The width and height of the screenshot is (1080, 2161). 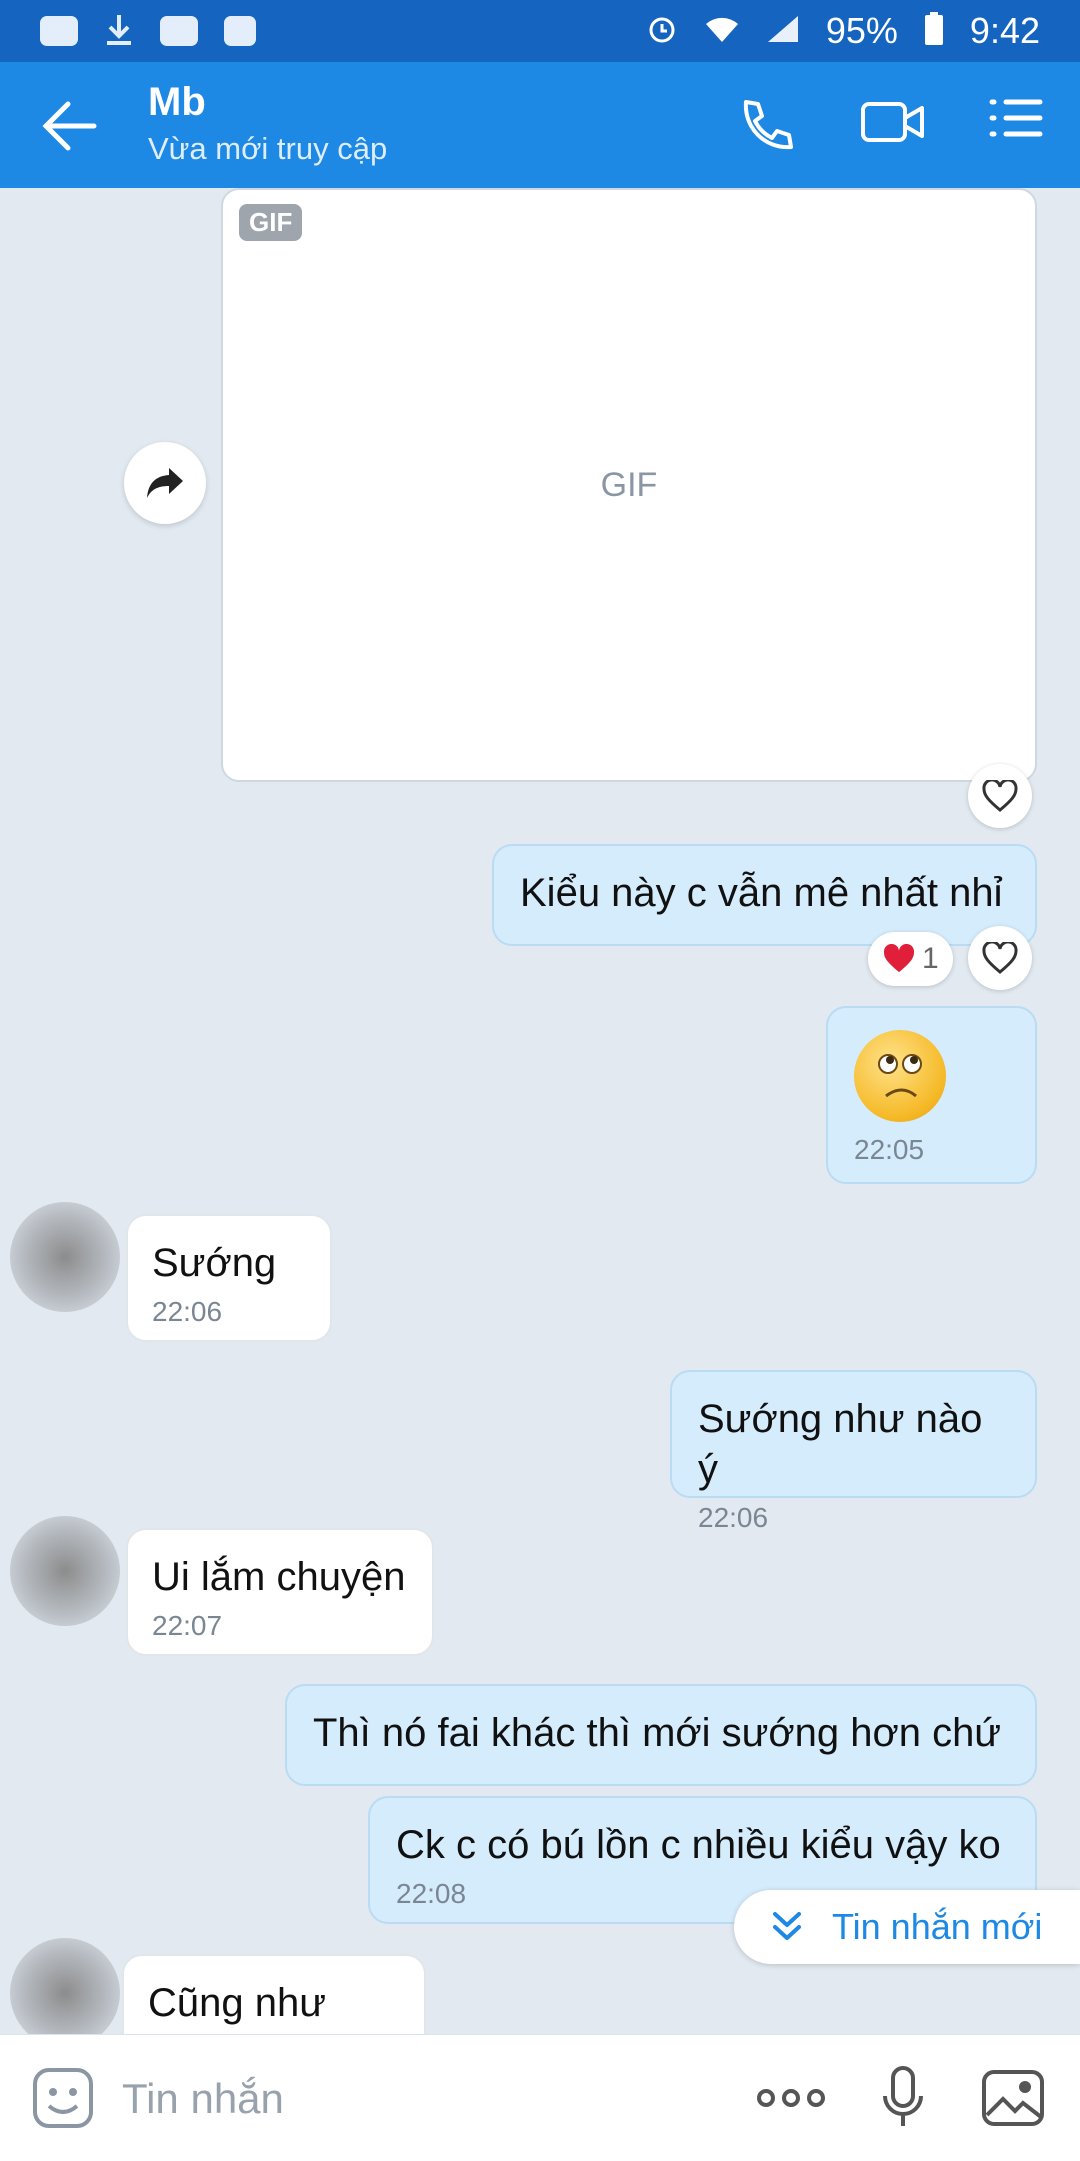 What do you see at coordinates (119, 31) in the screenshot?
I see `download-notification-icon` at bounding box center [119, 31].